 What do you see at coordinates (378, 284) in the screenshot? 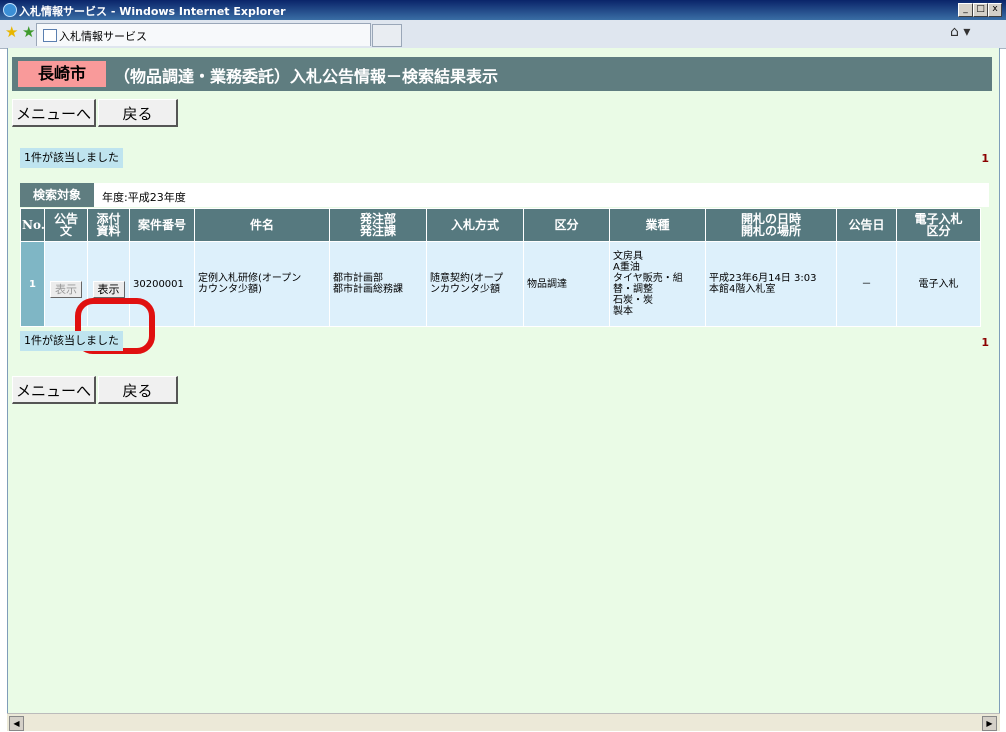
I see `cell-department: 都市計画部 都市計画総務課` at bounding box center [378, 284].